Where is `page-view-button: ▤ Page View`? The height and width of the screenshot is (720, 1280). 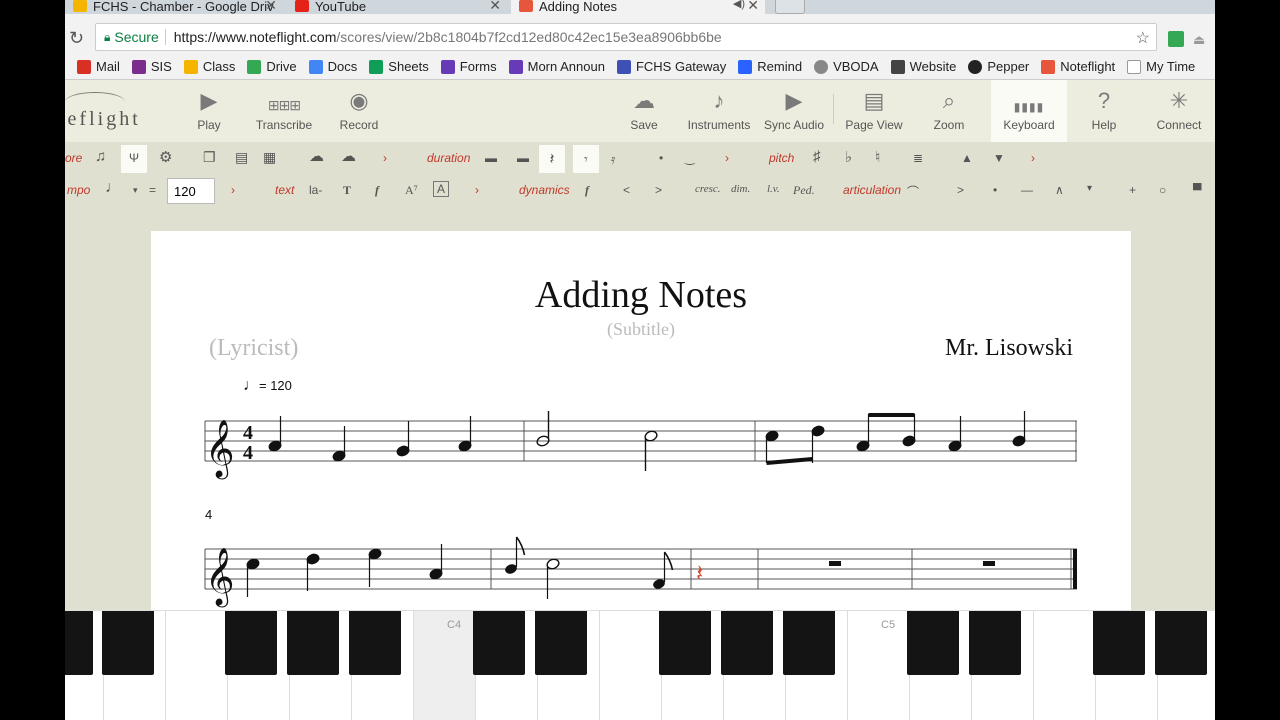 page-view-button: ▤ Page View is located at coordinates (874, 111).